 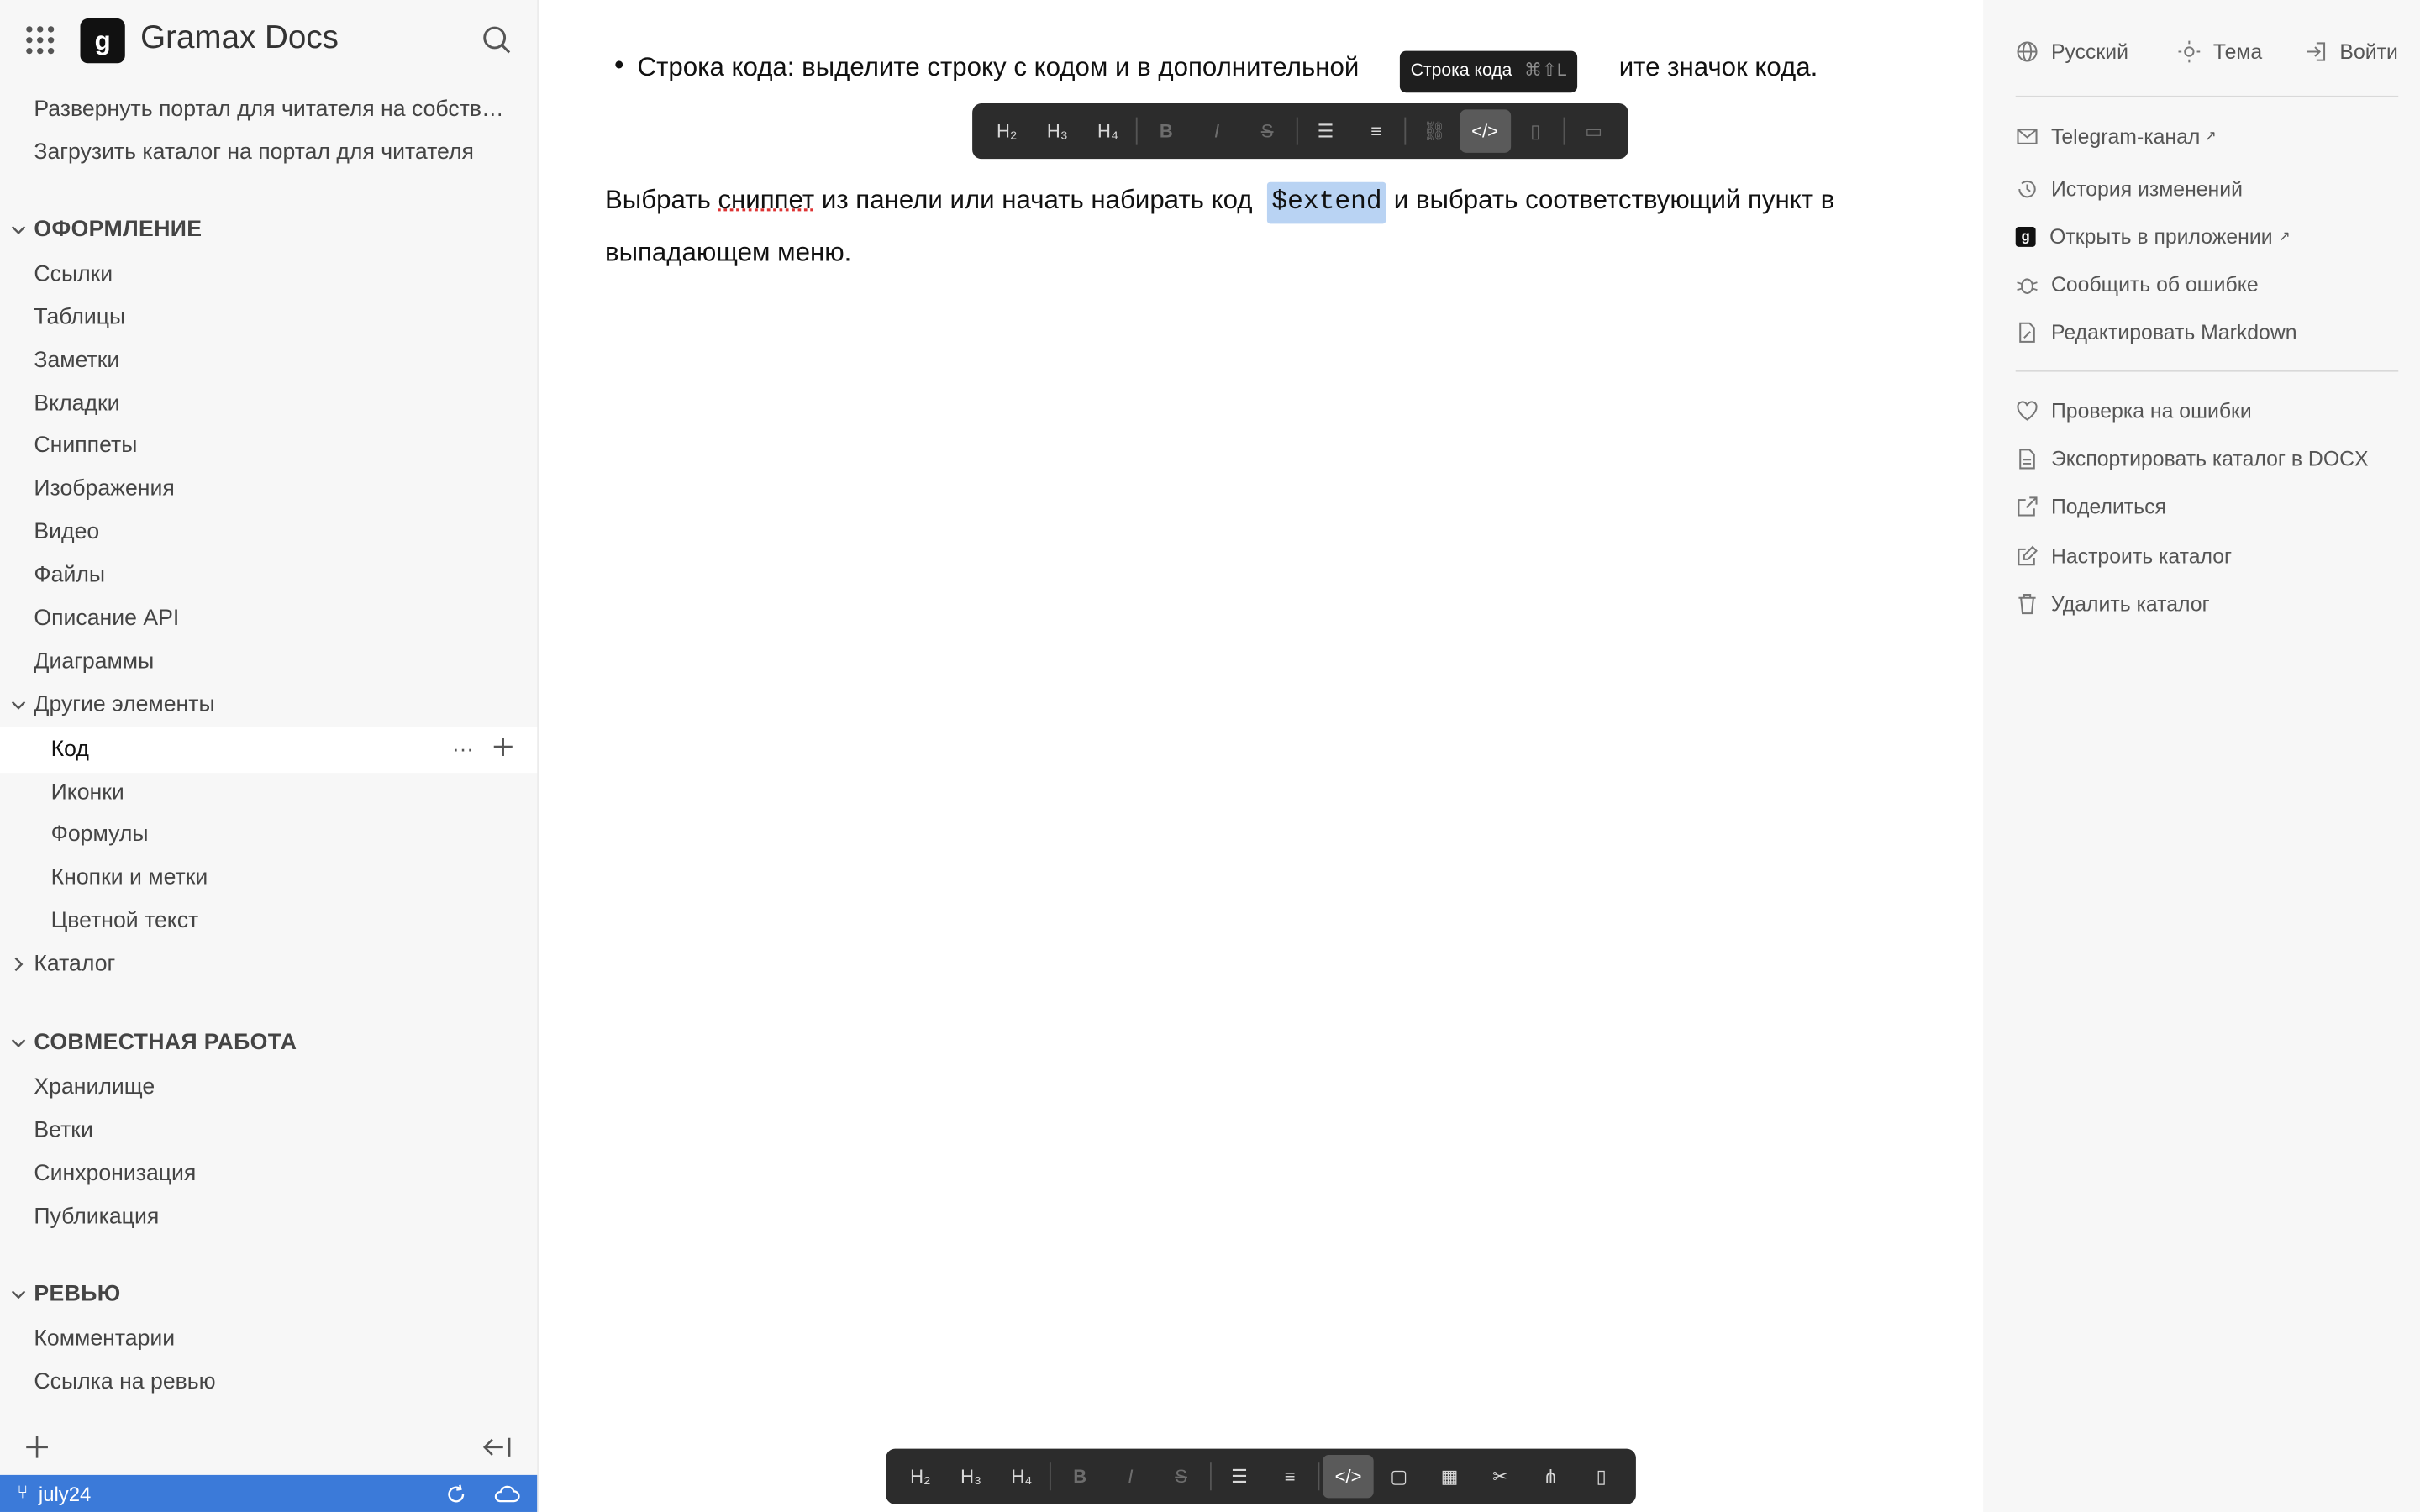 I want to click on nav-item: Видео, so click(x=268, y=532).